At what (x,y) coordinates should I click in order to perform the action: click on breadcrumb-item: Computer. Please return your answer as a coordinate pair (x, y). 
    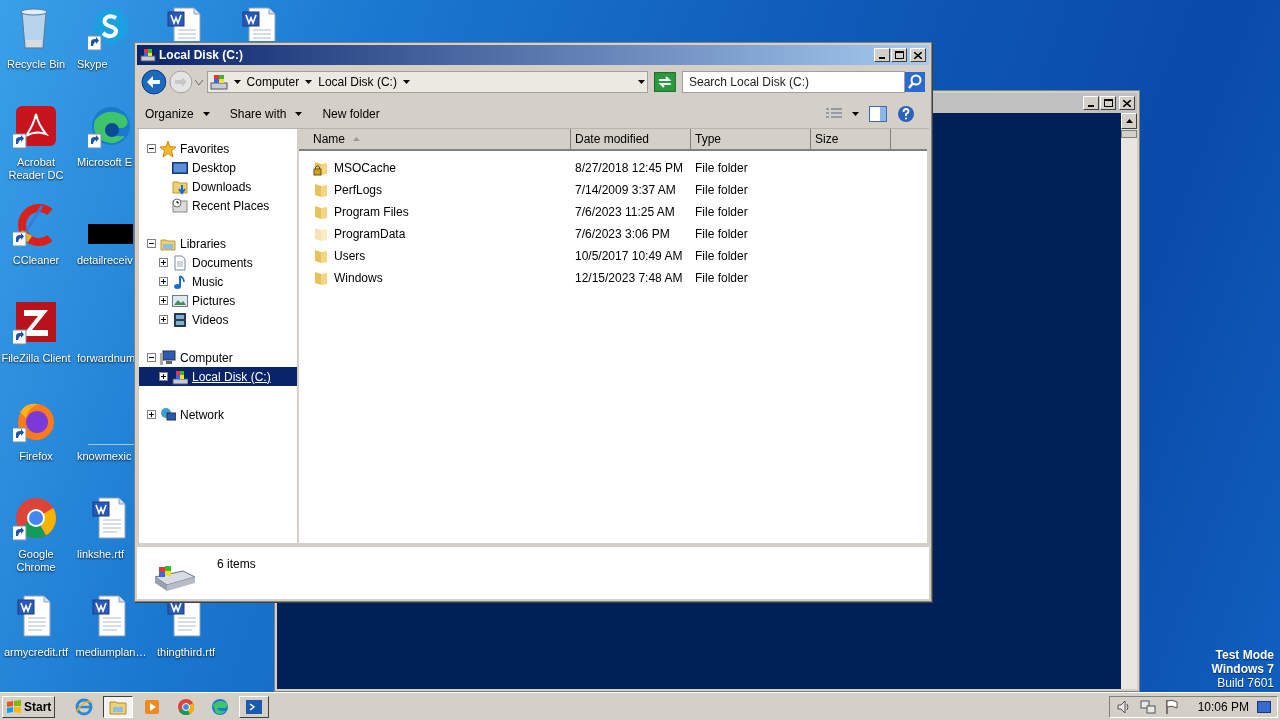
    Looking at the image, I should click on (273, 82).